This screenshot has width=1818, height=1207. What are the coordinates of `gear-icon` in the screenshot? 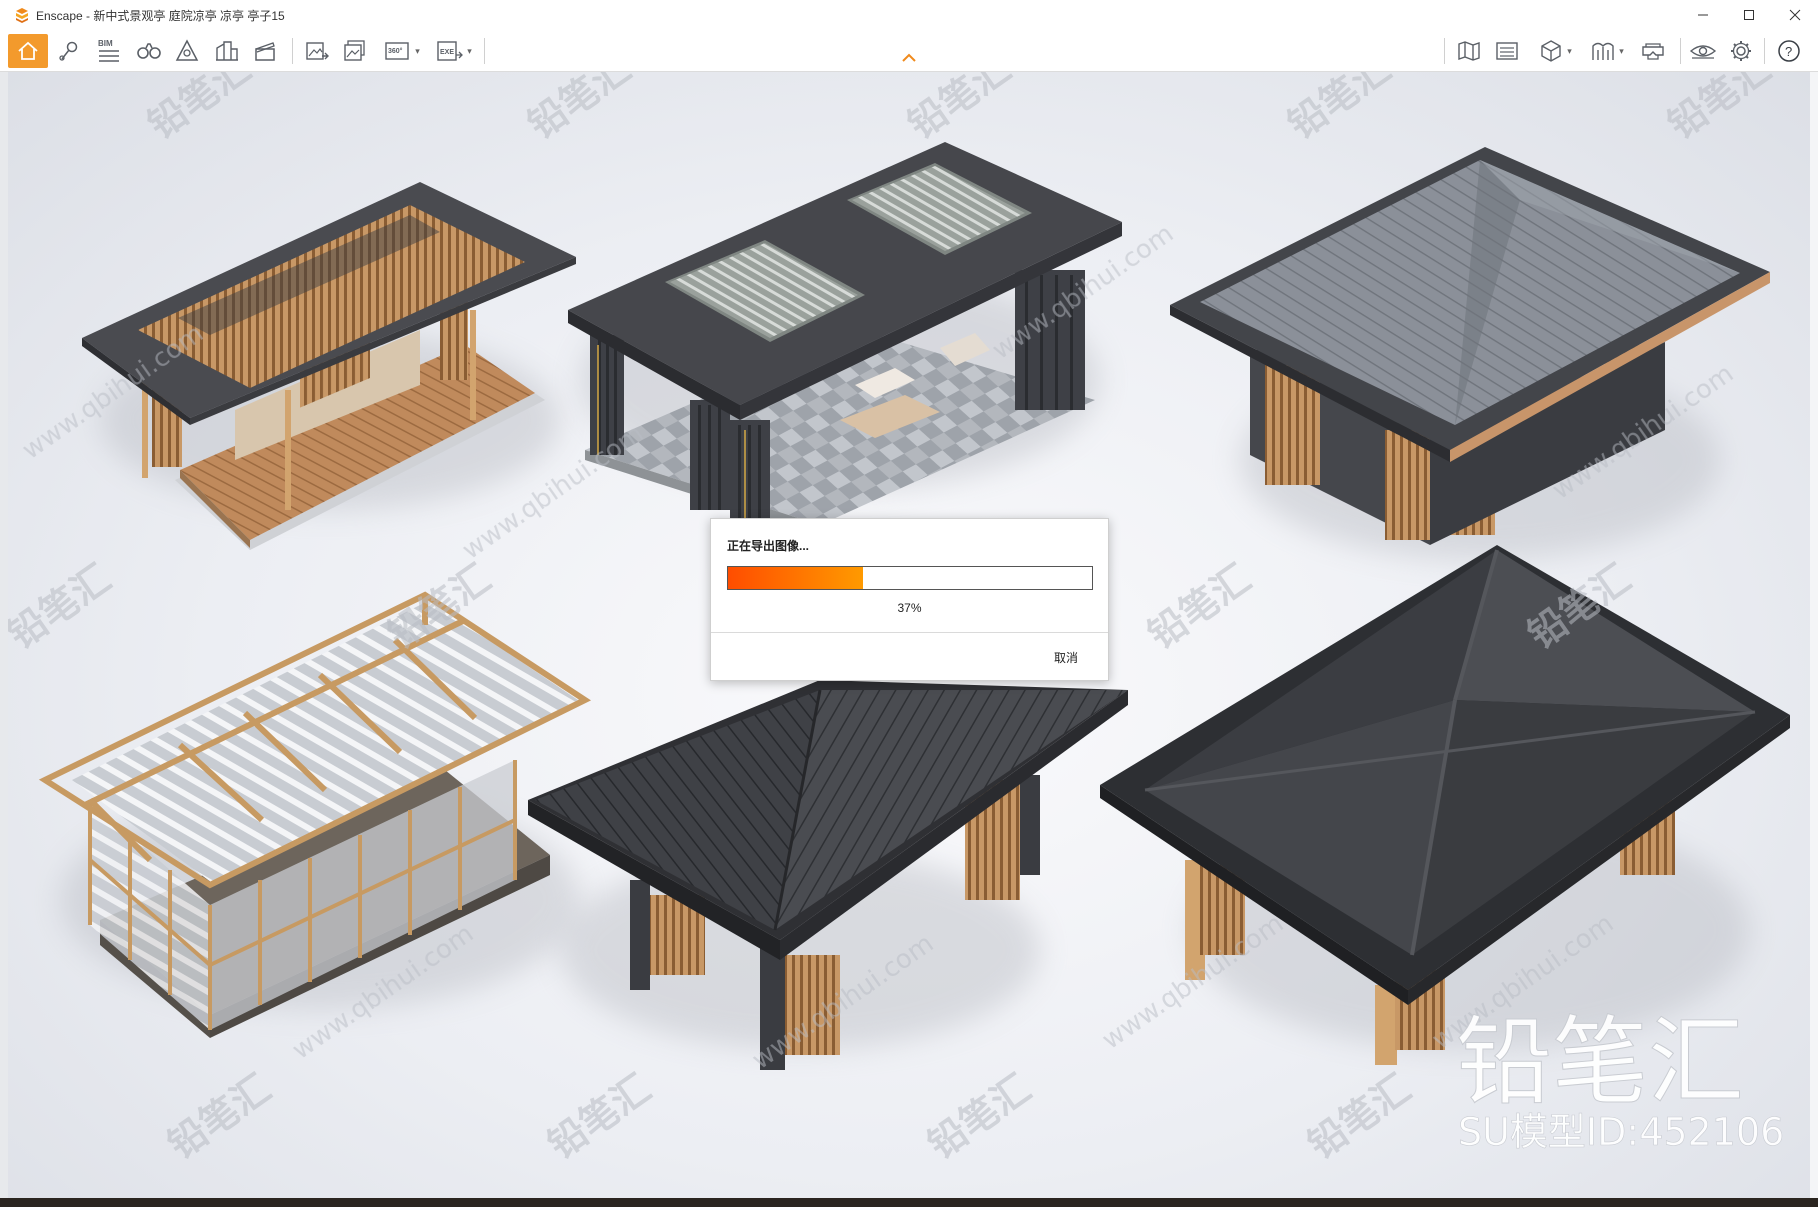 It's located at (1741, 51).